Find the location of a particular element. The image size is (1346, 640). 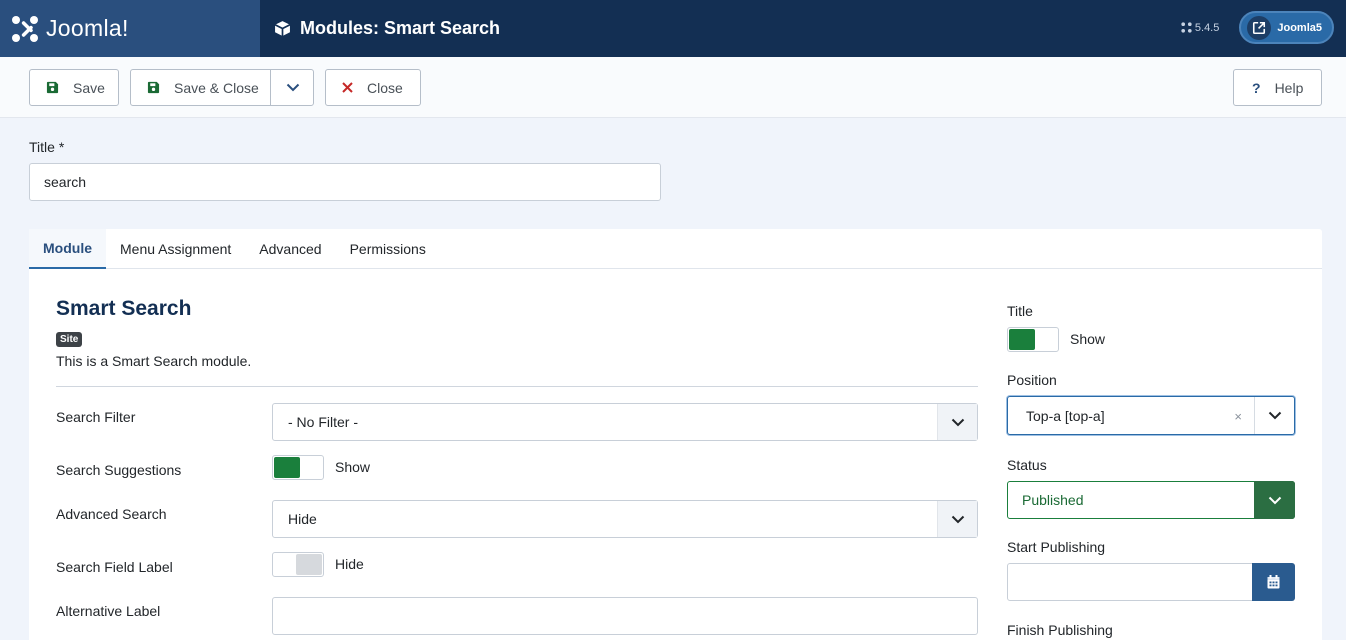

toolbar: Save Save & Close Close ? Help is located at coordinates (673, 87).